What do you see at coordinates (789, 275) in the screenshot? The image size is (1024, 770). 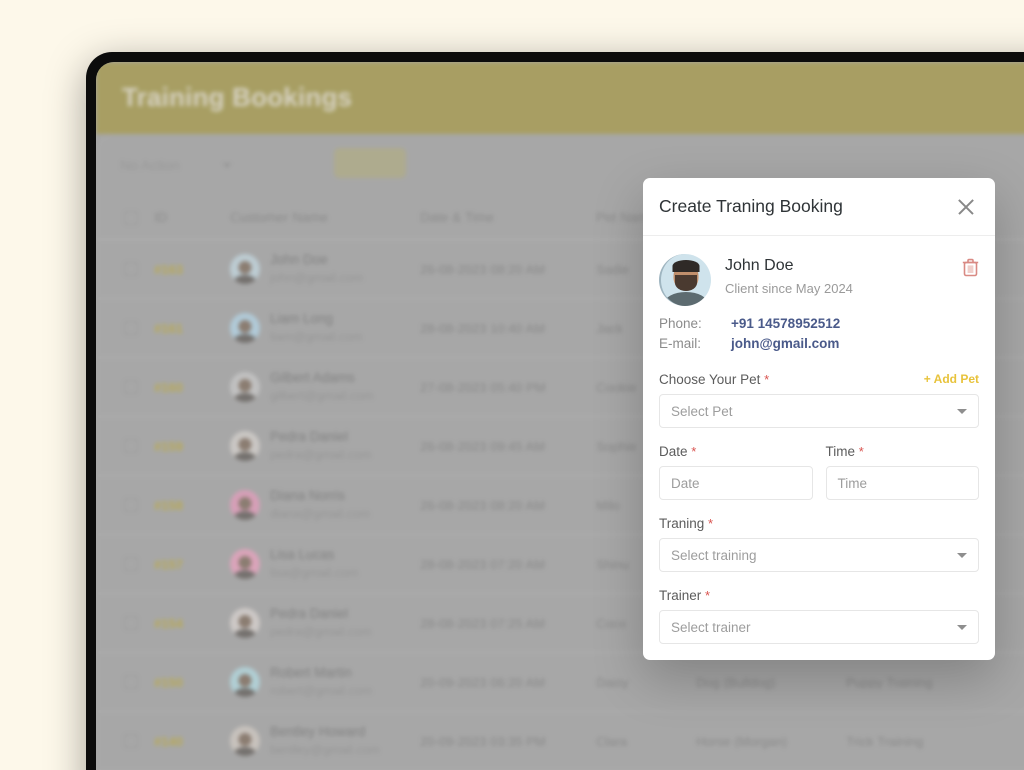 I see `client-text-block: John Doe Client since May 2024` at bounding box center [789, 275].